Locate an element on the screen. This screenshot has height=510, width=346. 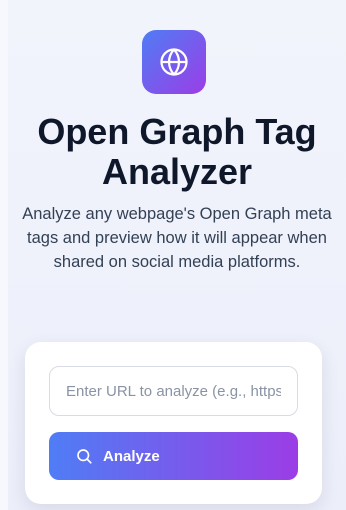
globe-icon is located at coordinates (174, 62).